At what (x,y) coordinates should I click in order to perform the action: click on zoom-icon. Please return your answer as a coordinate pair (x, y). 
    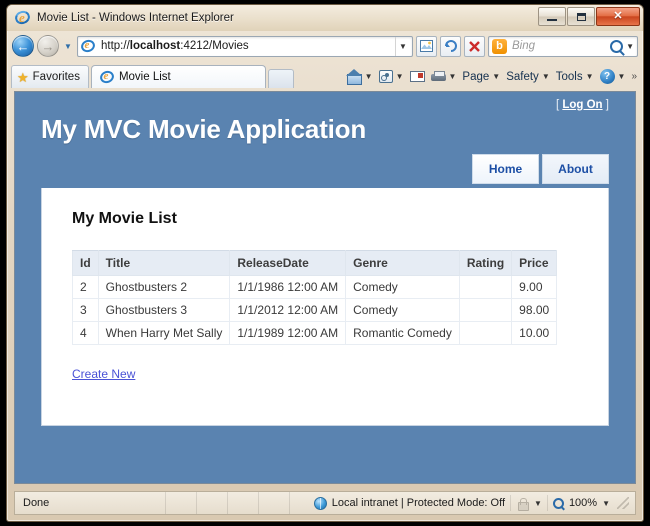
    Looking at the image, I should click on (558, 503).